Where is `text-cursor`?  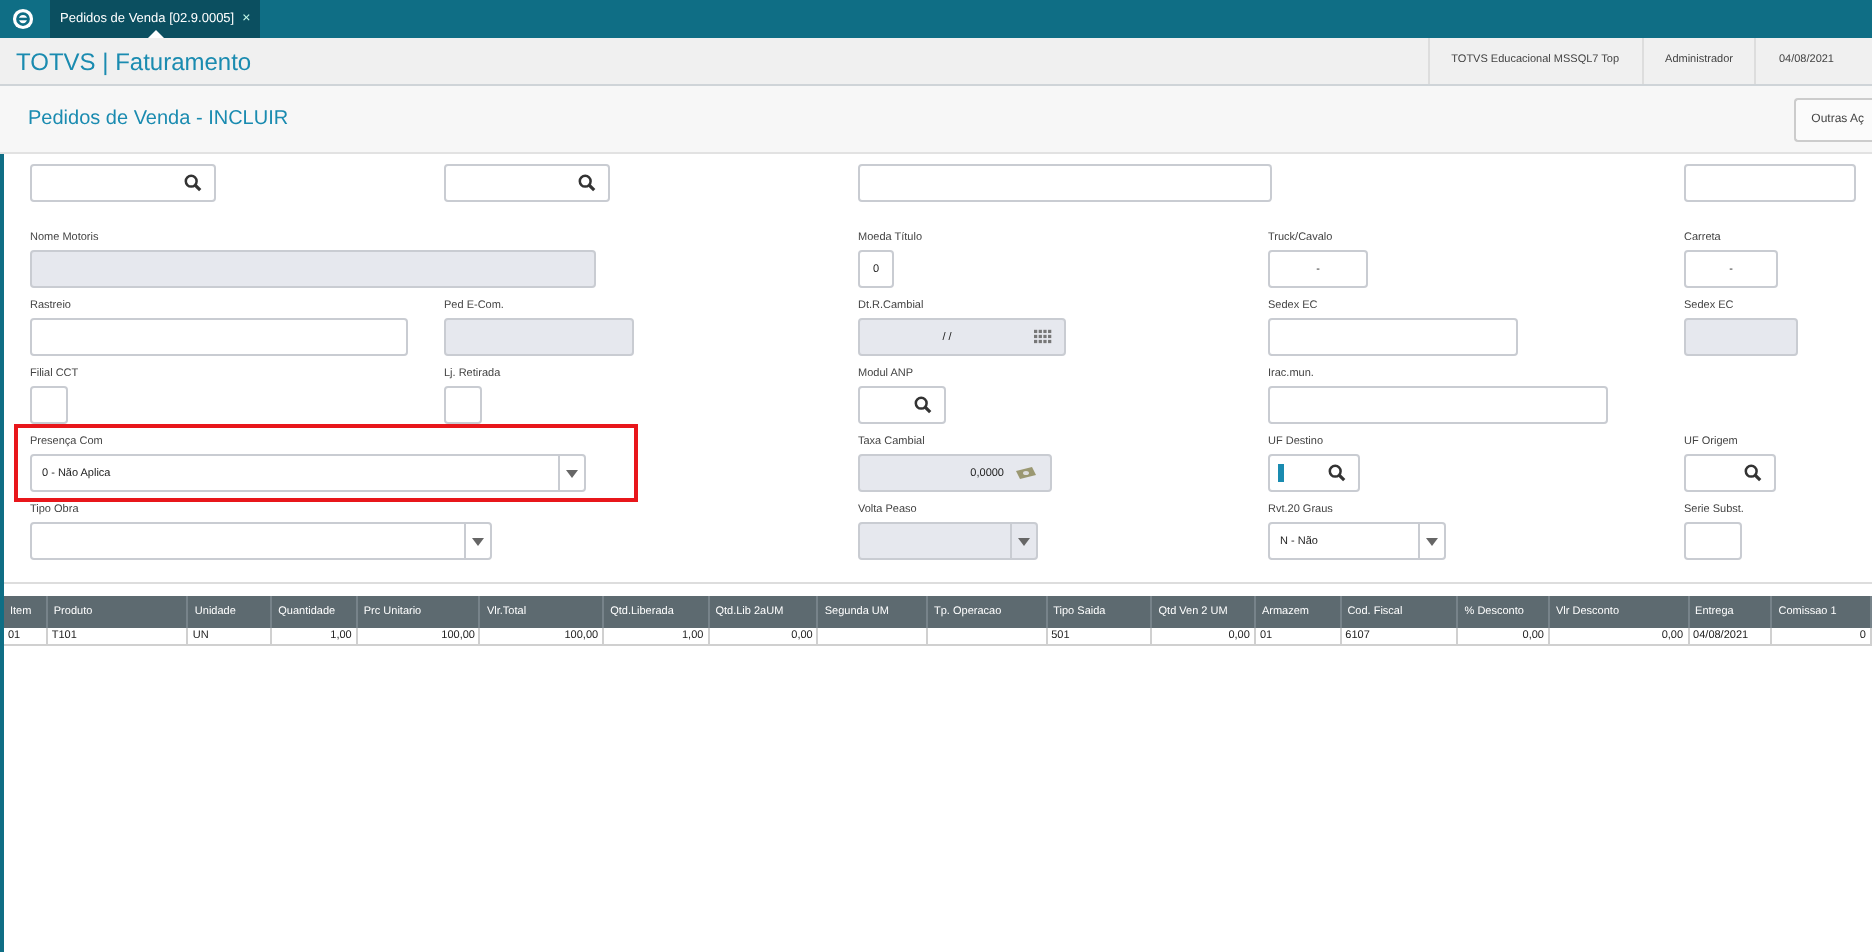 text-cursor is located at coordinates (1281, 473).